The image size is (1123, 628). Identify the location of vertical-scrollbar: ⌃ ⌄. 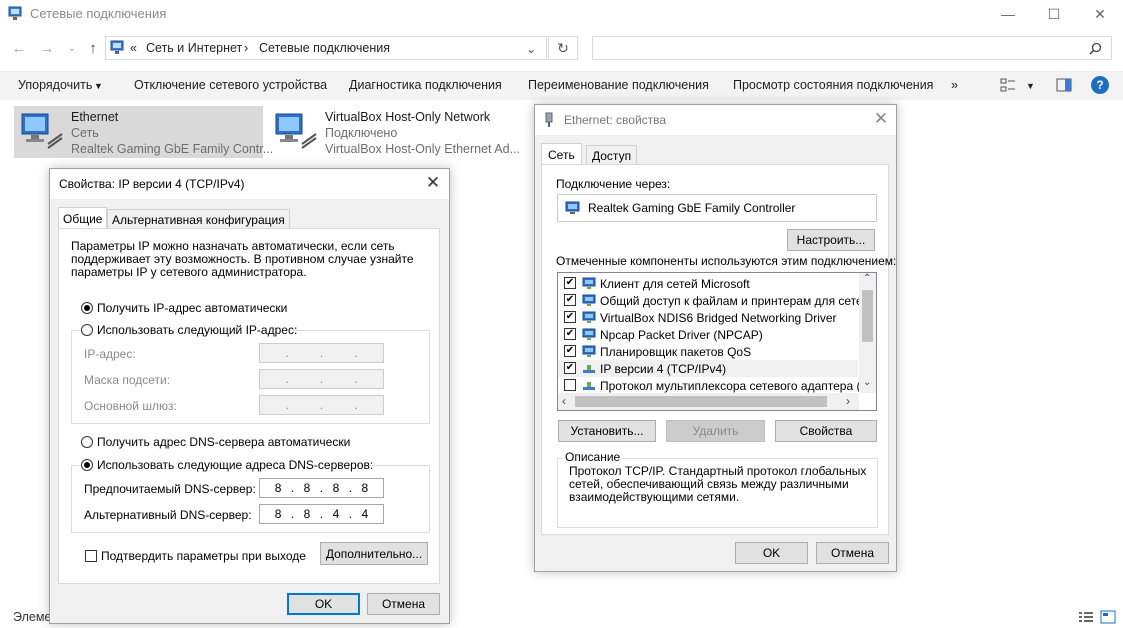
(867, 333).